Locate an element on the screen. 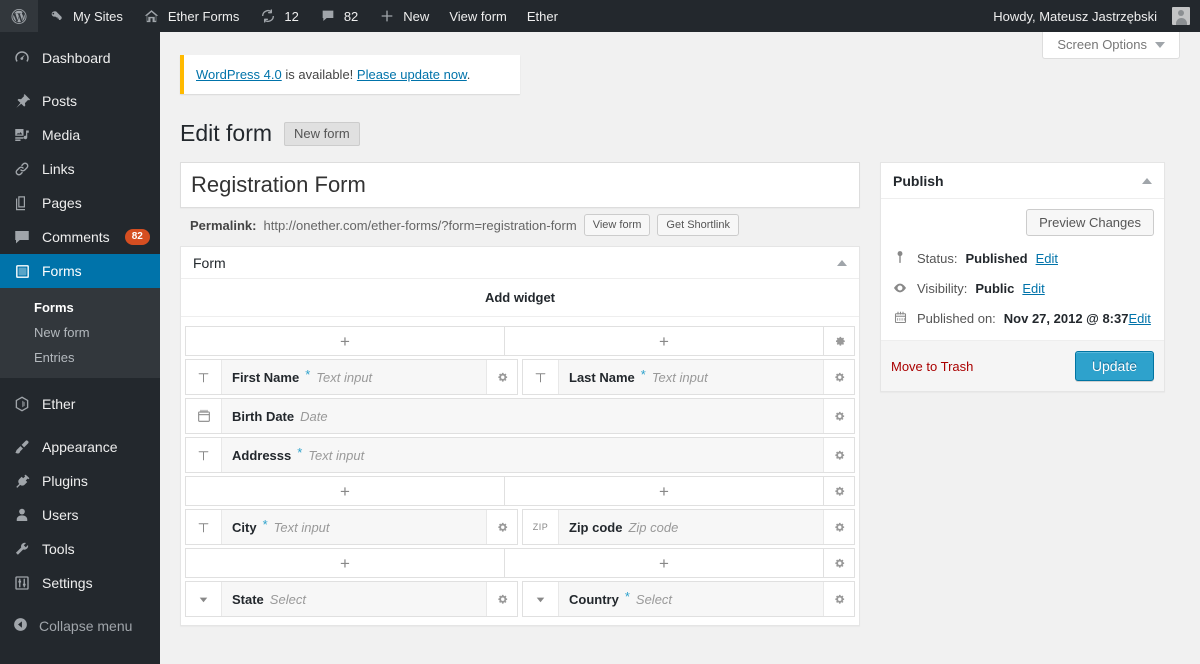  adminbar-my-sites-label: My Sites is located at coordinates (98, 16).